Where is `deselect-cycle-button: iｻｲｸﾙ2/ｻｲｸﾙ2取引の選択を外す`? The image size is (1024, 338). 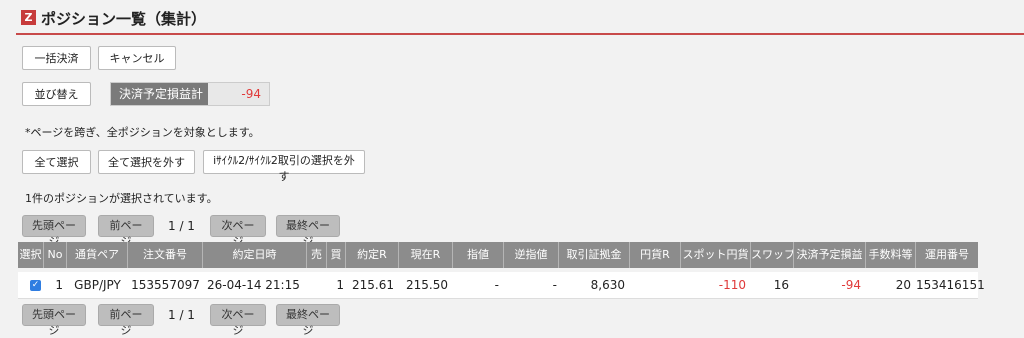 deselect-cycle-button: iｻｲｸﾙ2/ｻｲｸﾙ2取引の選択を外す is located at coordinates (284, 166).